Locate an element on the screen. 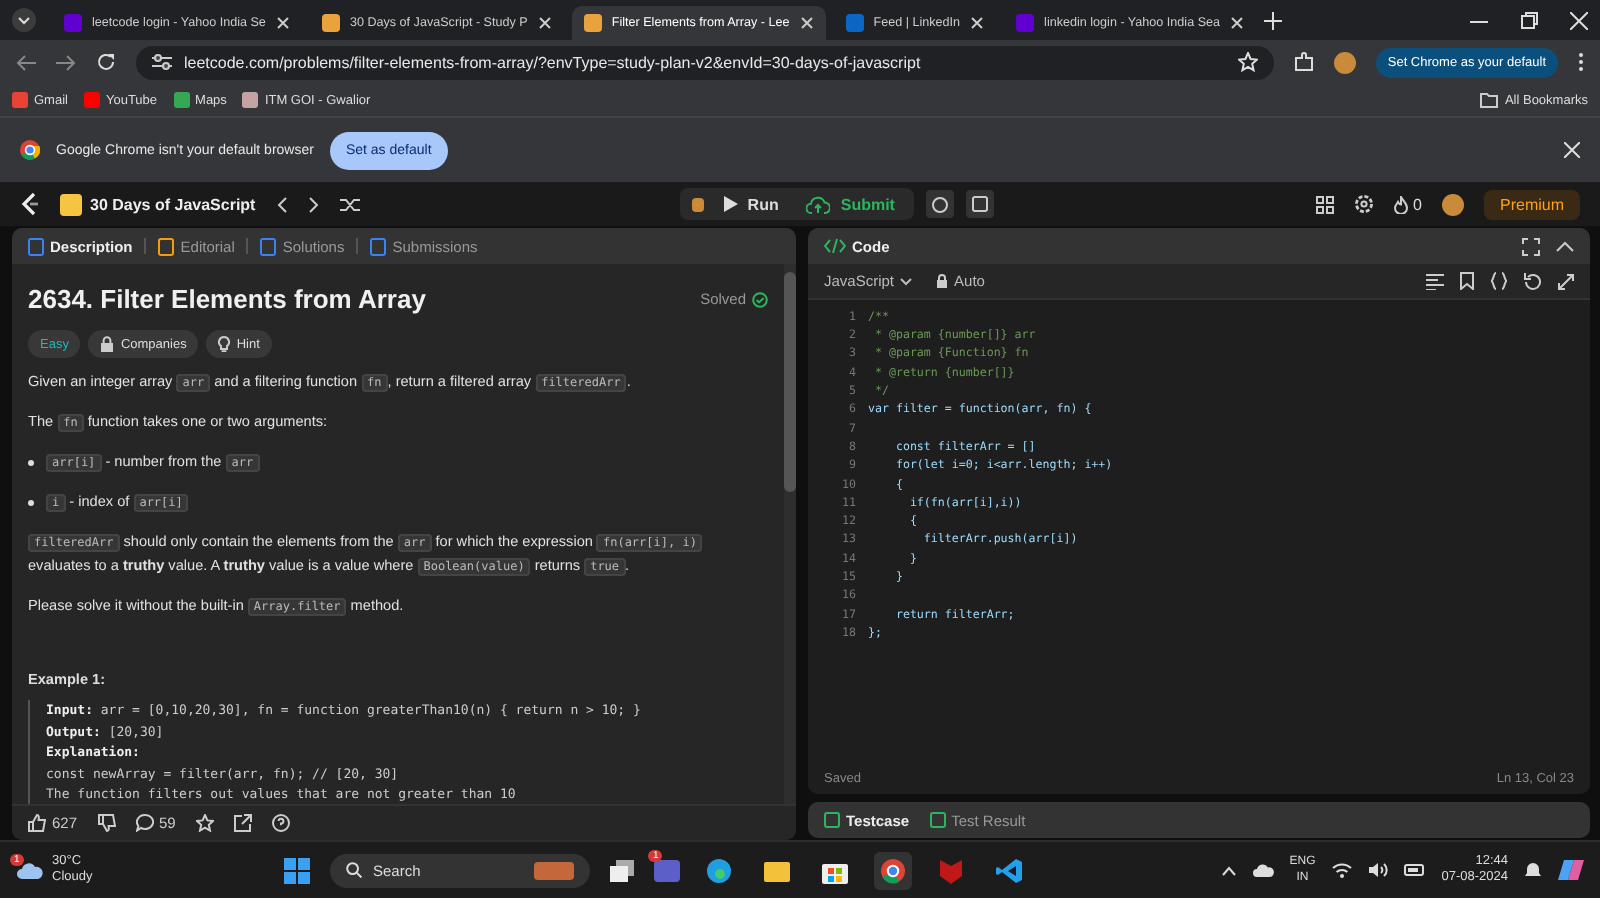 The width and height of the screenshot is (1600, 898). checkbox-icon is located at coordinates (832, 820).